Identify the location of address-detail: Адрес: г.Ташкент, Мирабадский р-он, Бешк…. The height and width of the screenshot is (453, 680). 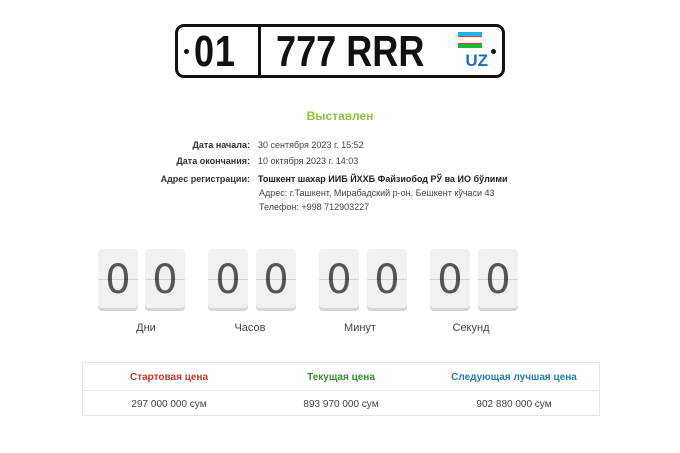
(377, 193).